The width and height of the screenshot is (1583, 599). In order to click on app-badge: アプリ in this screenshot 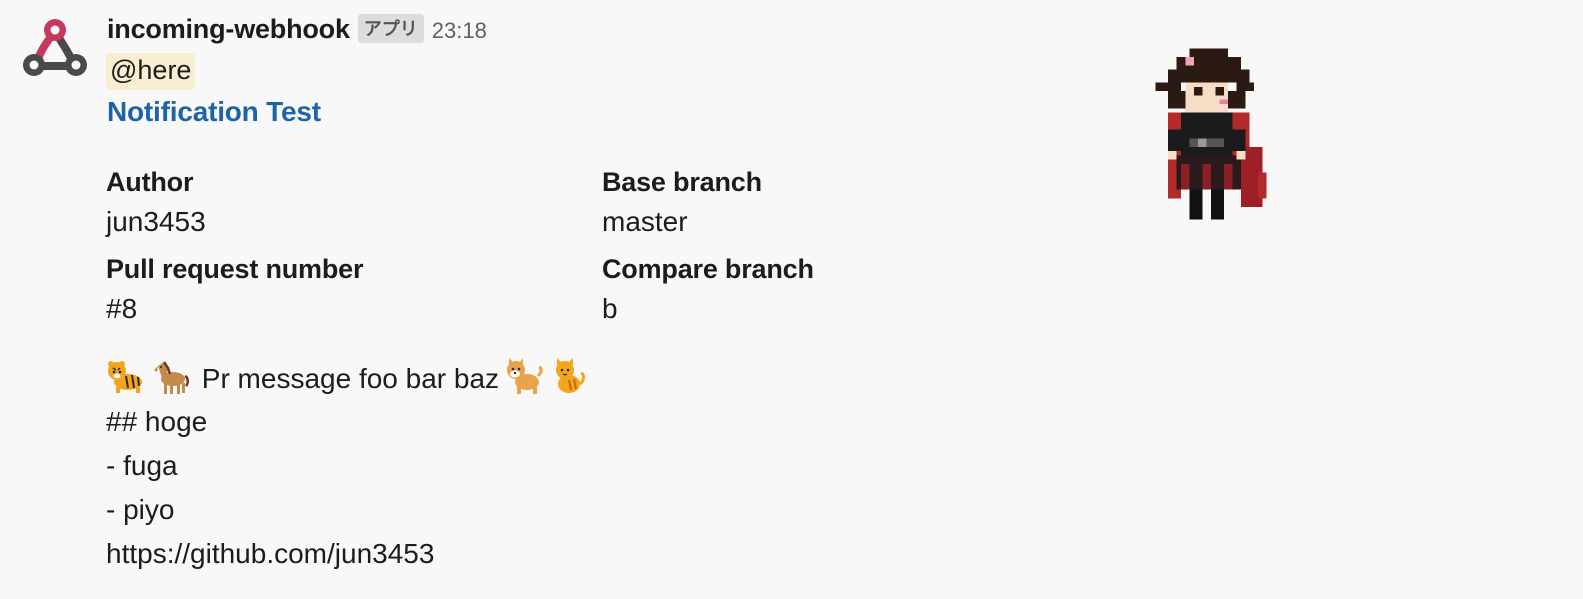, I will do `click(390, 28)`.